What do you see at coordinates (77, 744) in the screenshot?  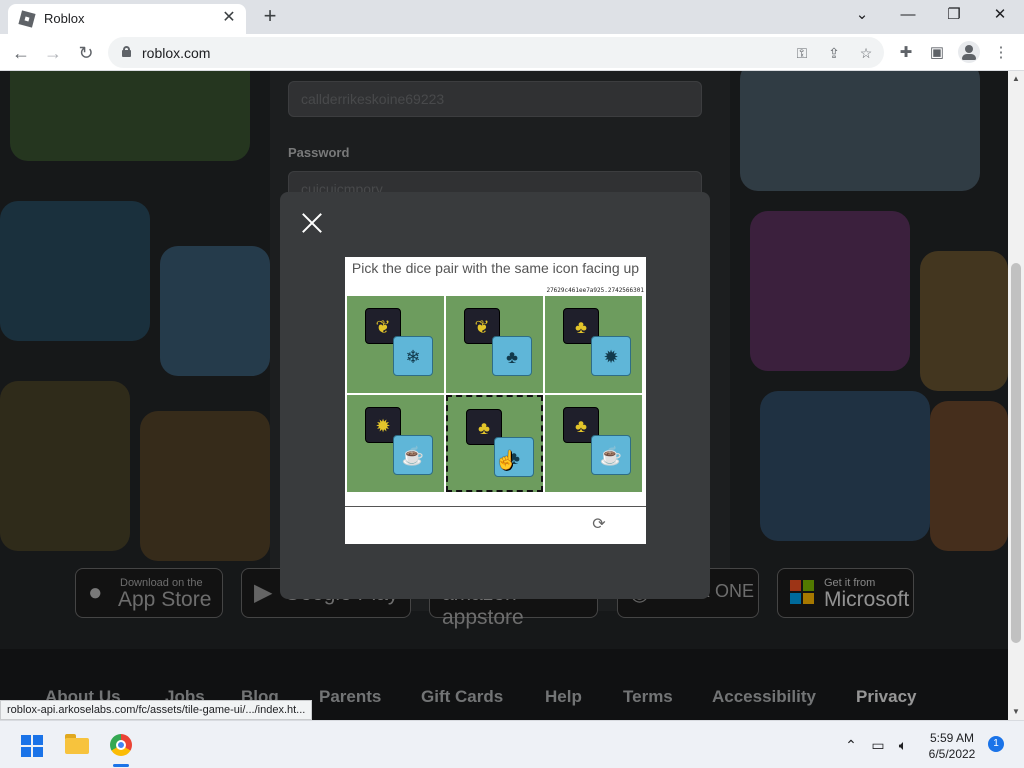 I see `file-explorer-icon` at bounding box center [77, 744].